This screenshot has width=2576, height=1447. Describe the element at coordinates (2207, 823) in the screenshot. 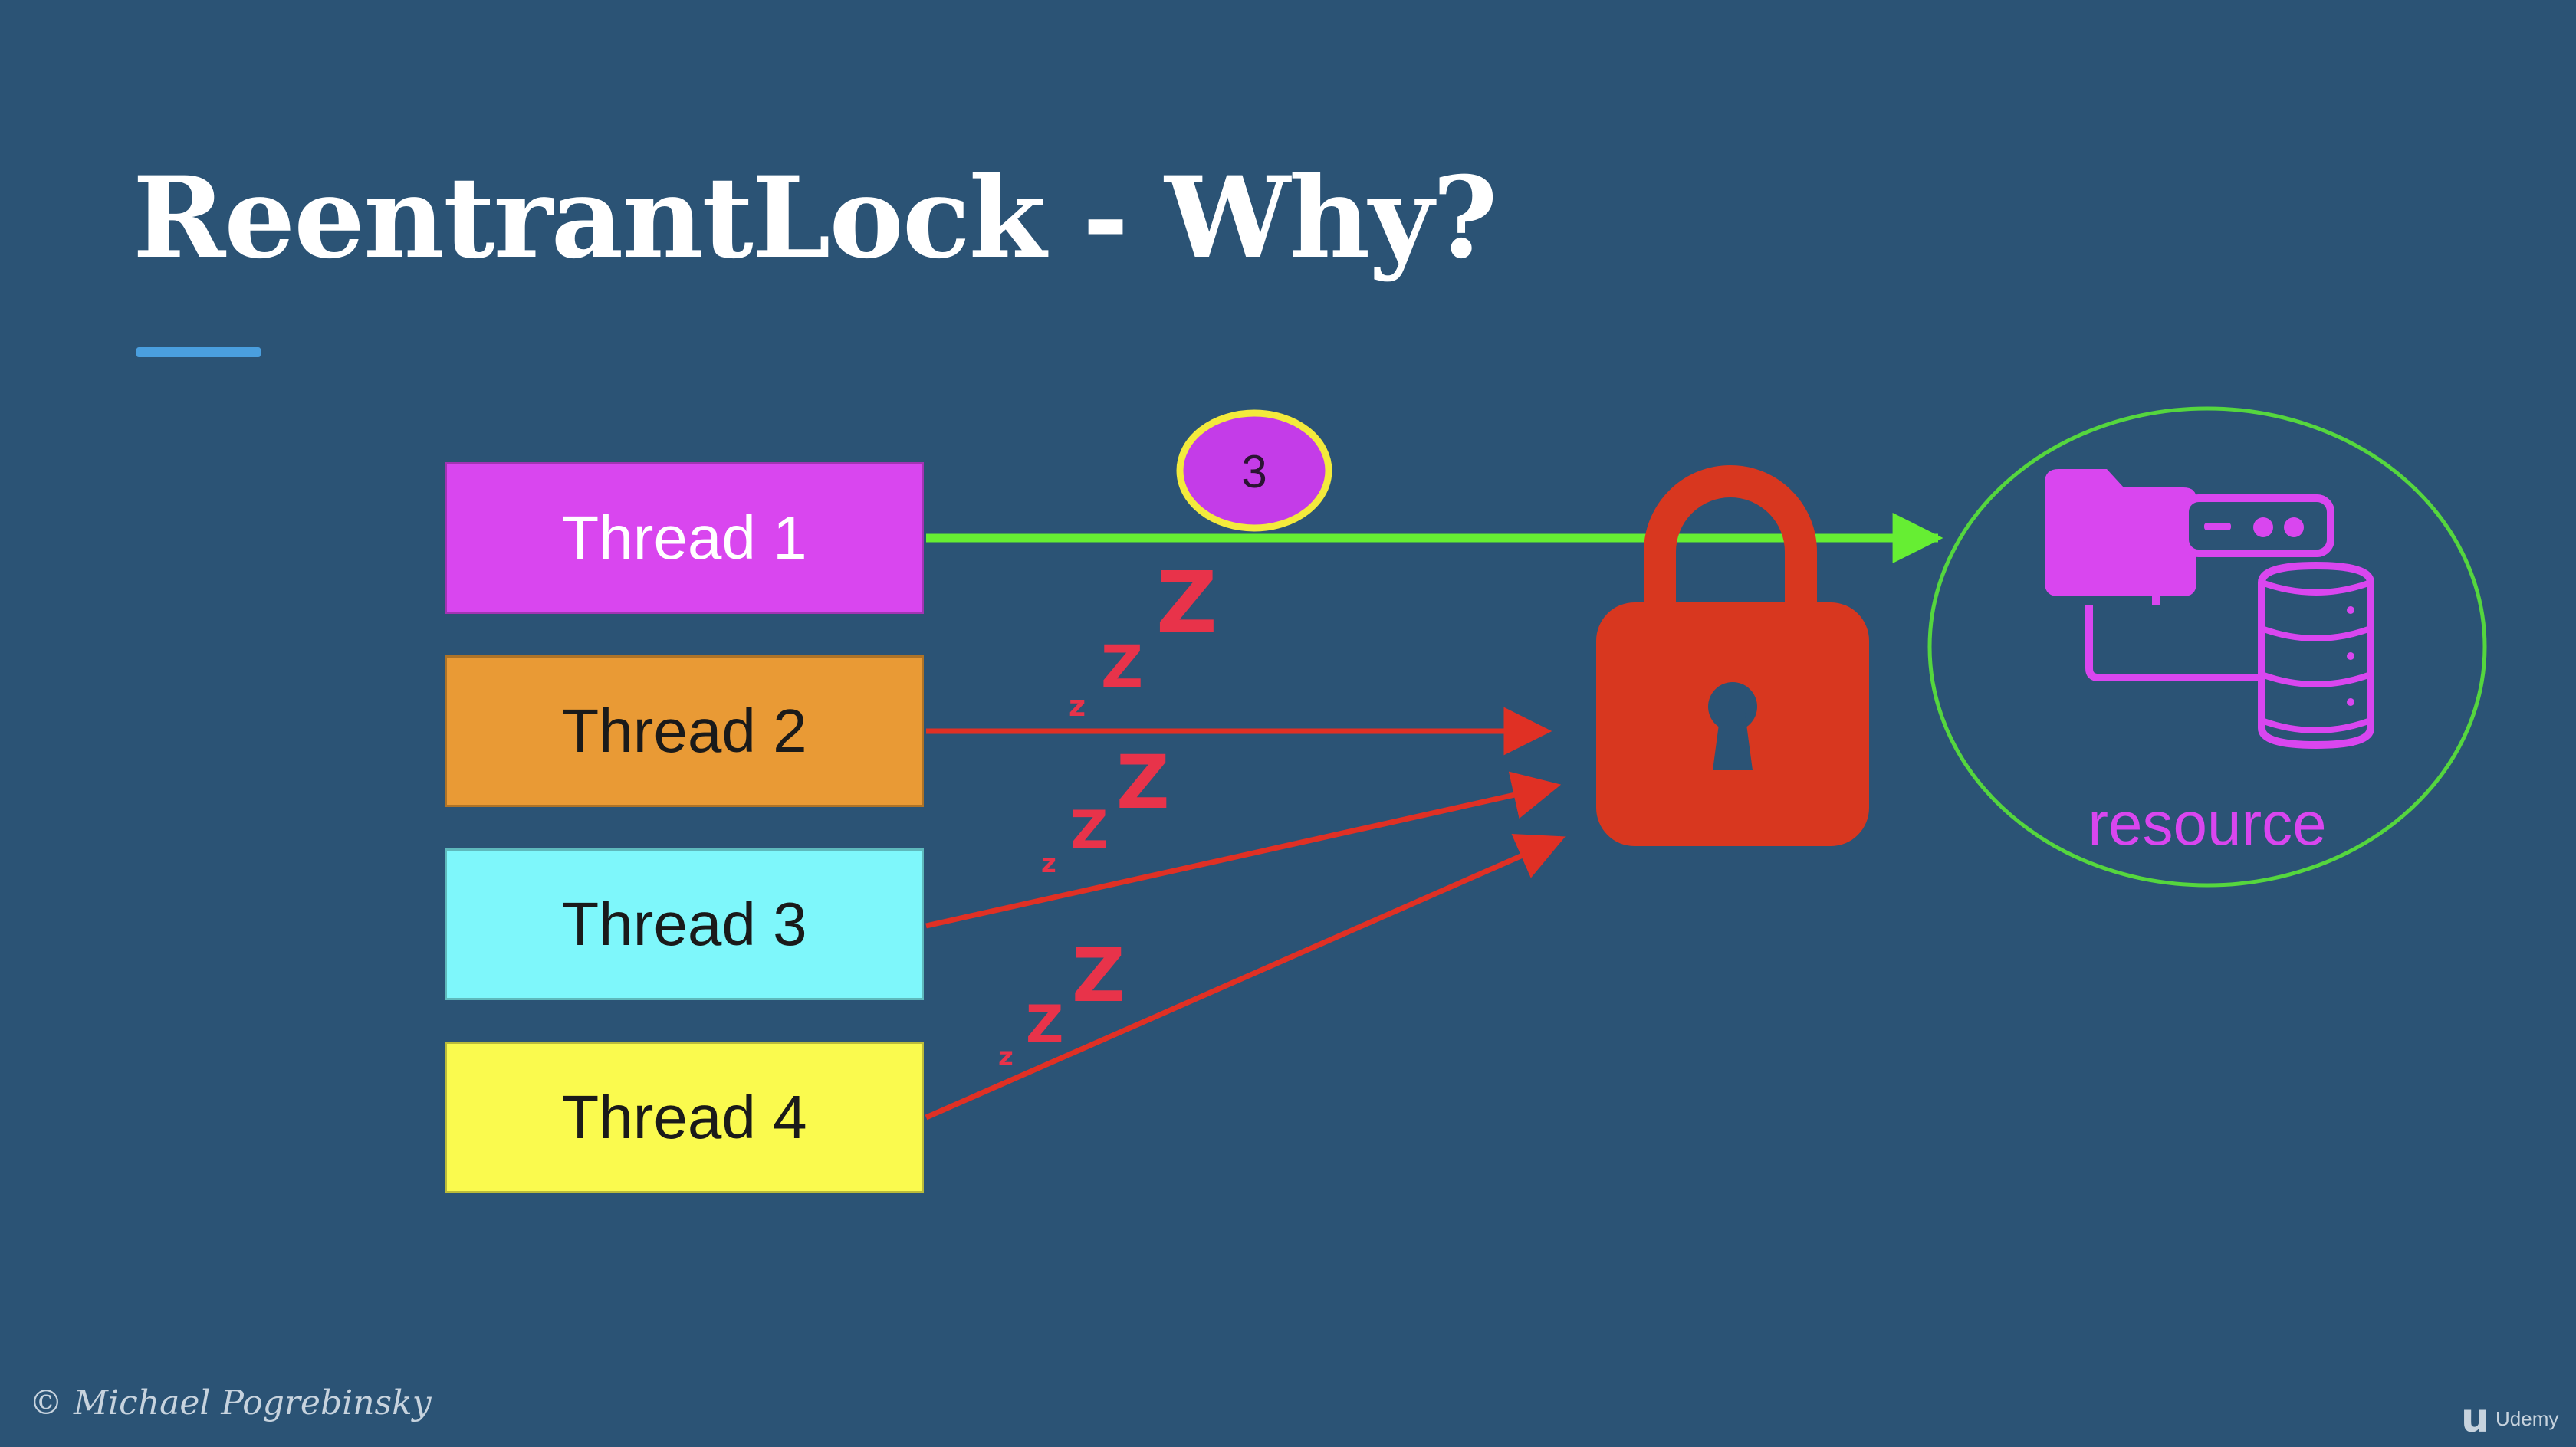

I see `resource-label: resource` at that location.